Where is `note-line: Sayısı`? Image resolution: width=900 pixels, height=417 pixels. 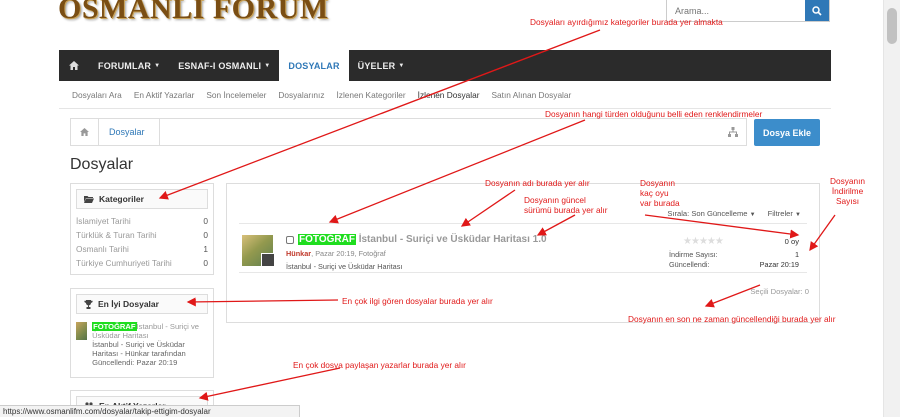 note-line: Sayısı is located at coordinates (848, 201).